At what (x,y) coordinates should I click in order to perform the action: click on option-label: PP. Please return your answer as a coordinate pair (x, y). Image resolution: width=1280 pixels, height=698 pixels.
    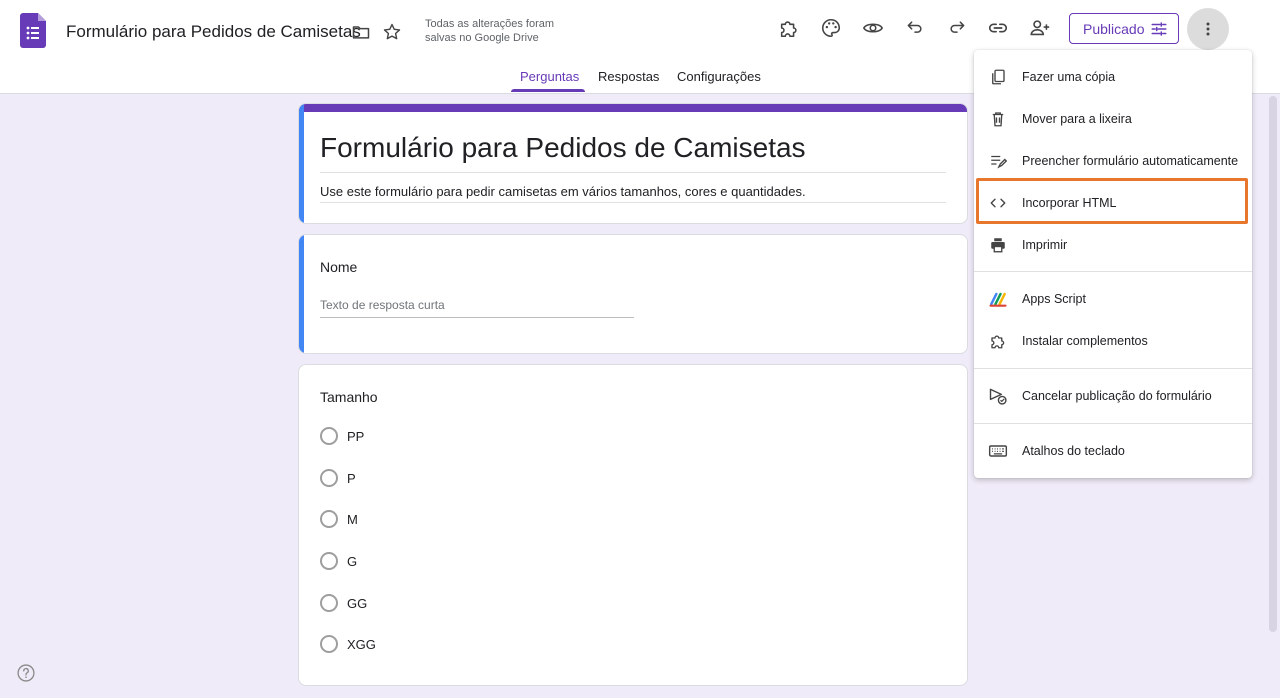
    Looking at the image, I should click on (356, 436).